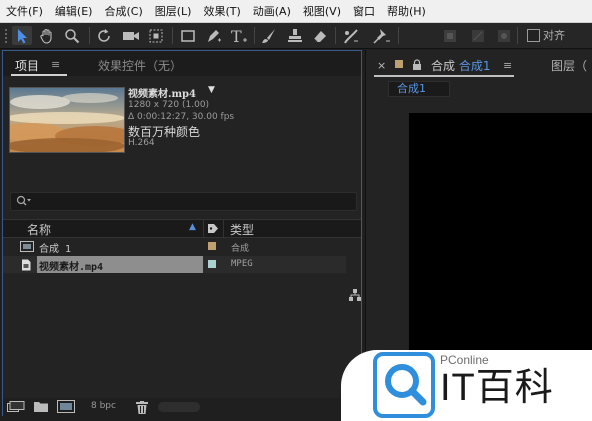  I want to click on tab-project: 项目, so click(27, 65).